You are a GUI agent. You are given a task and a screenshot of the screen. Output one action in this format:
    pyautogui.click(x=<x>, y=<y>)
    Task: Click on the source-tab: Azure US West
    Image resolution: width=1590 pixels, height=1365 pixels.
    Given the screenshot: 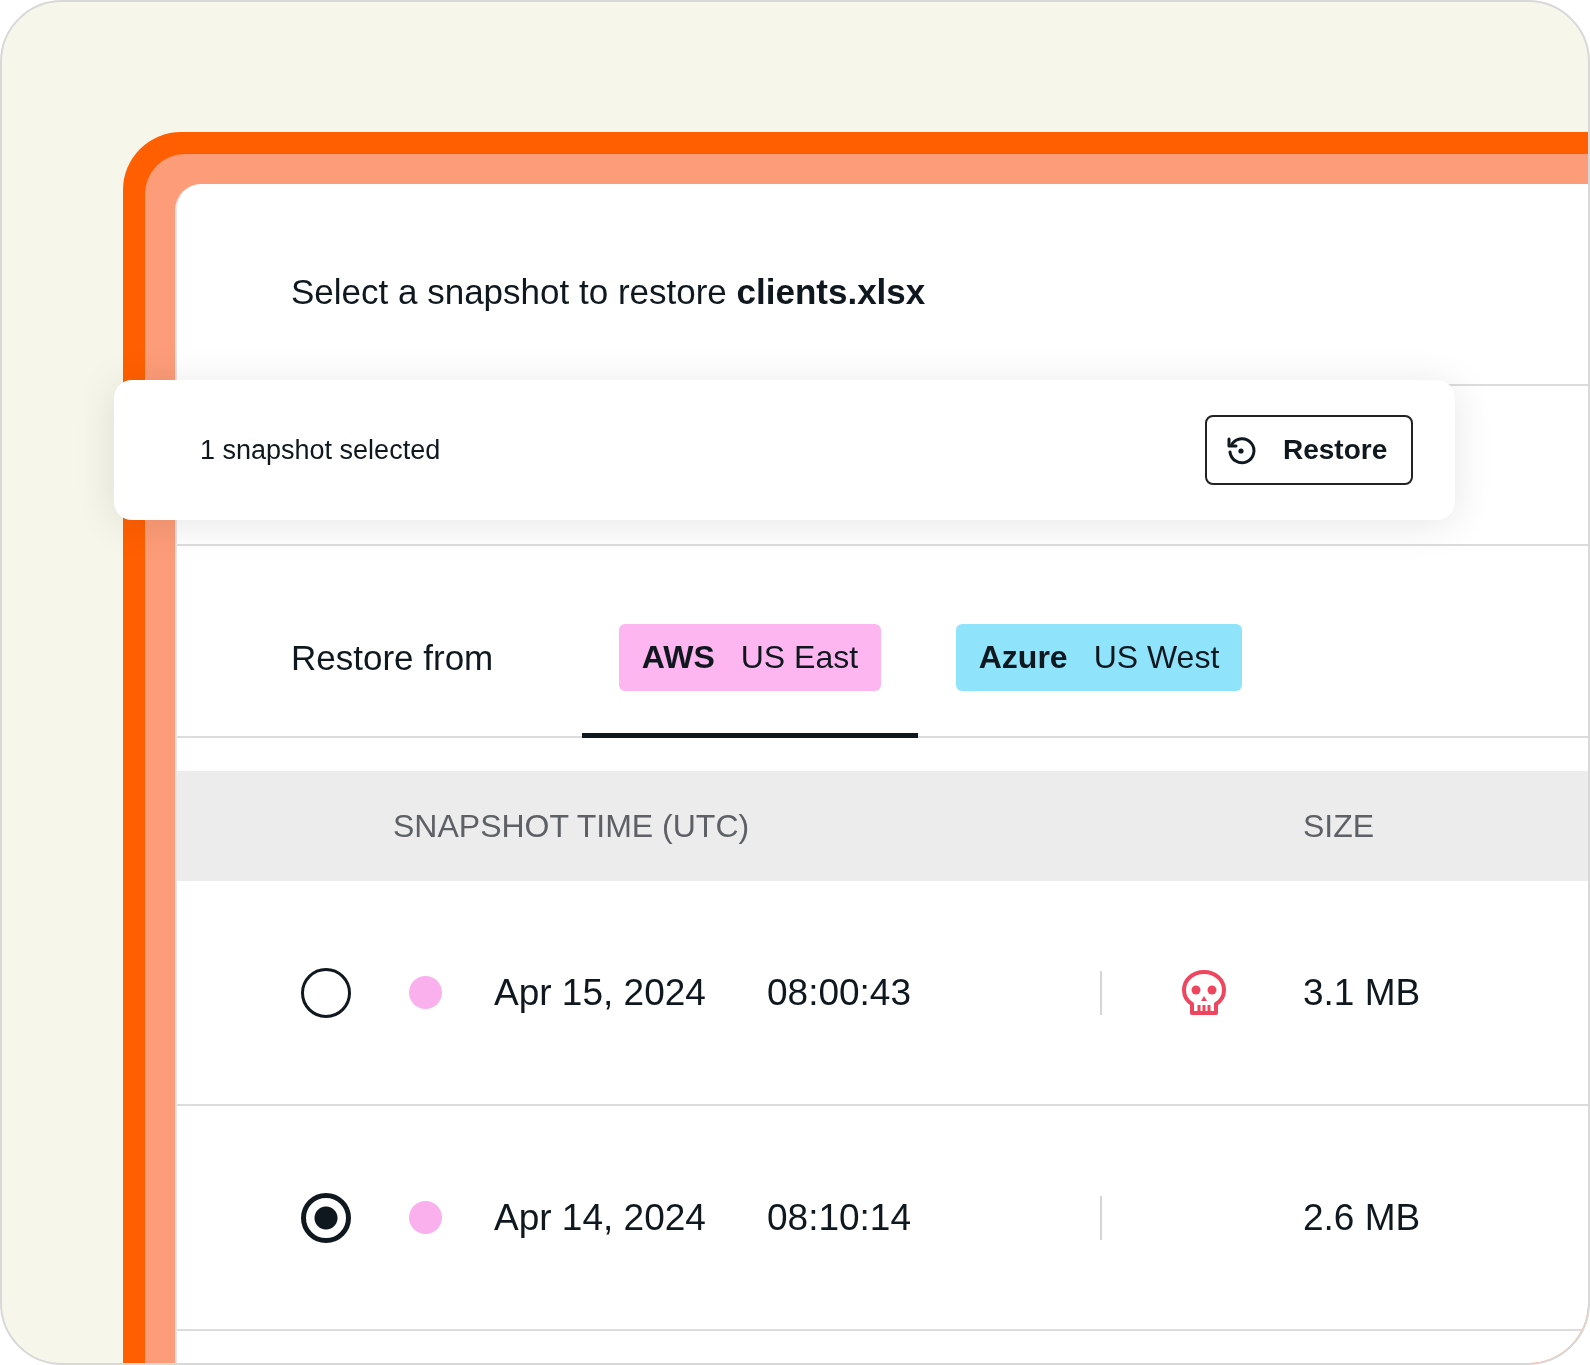 What is the action you would take?
    pyautogui.click(x=1099, y=642)
    